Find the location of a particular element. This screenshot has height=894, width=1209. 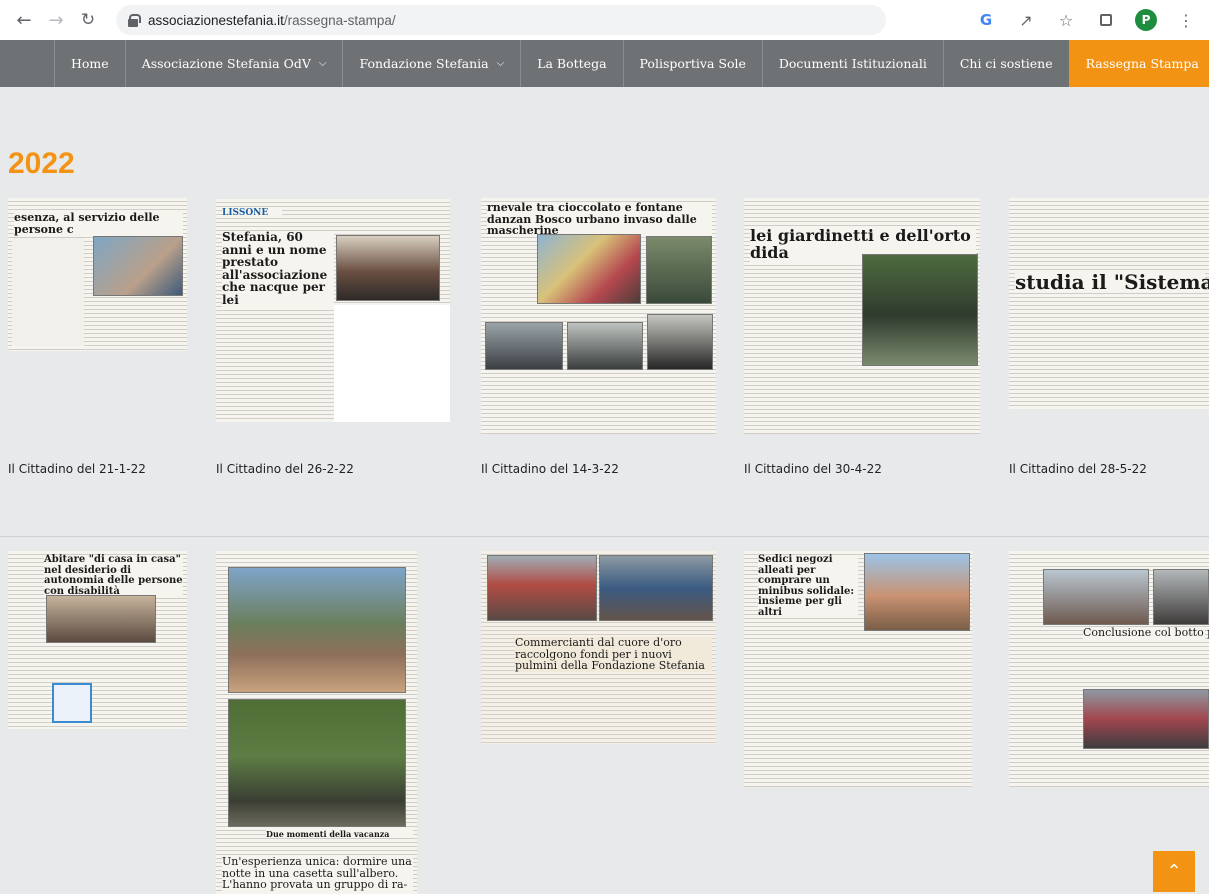

nav-item-label: La Bottega is located at coordinates (572, 63).